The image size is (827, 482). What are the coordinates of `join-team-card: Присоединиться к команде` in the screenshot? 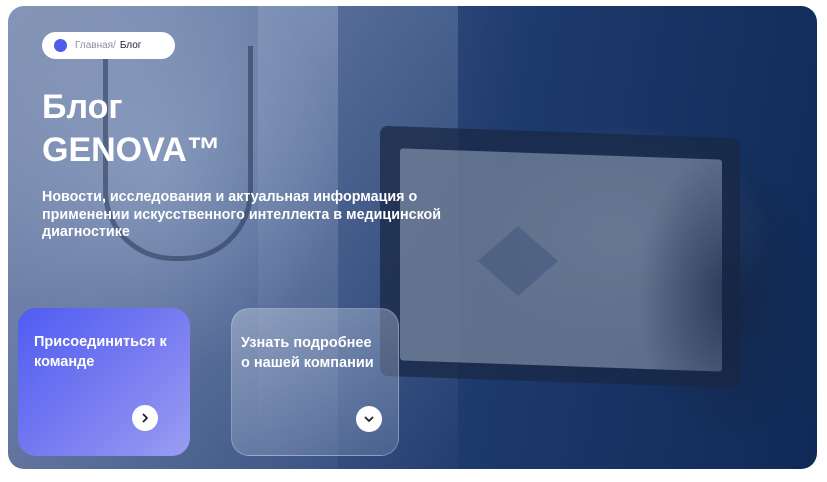 It's located at (104, 382).